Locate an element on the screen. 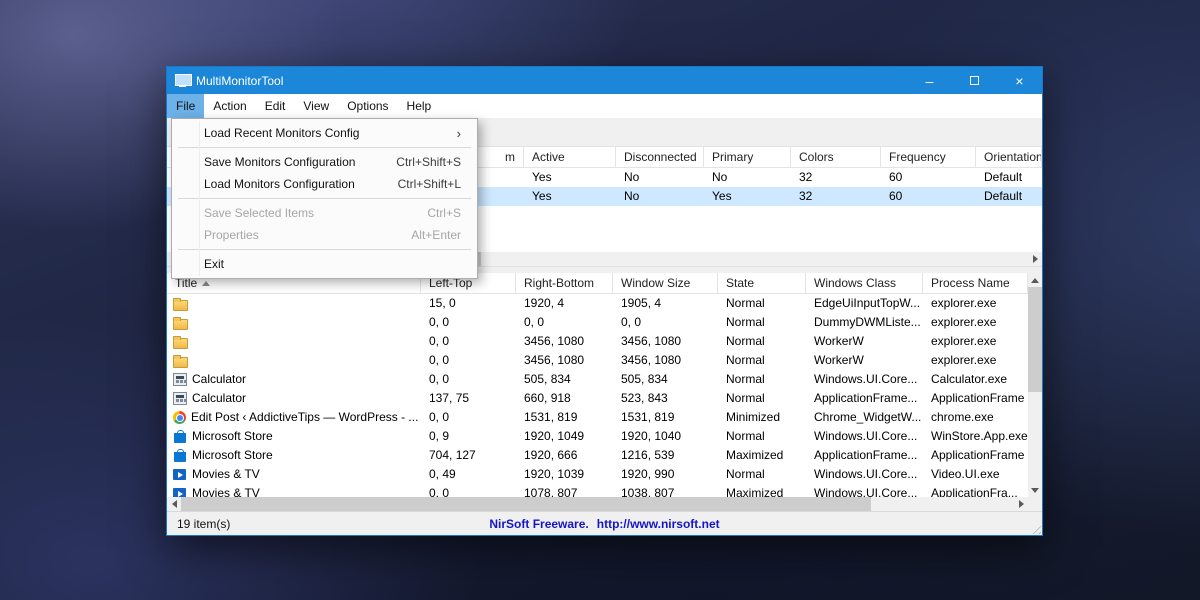 The image size is (1200, 600). menu-item-label: Save Selected Items is located at coordinates (259, 213).